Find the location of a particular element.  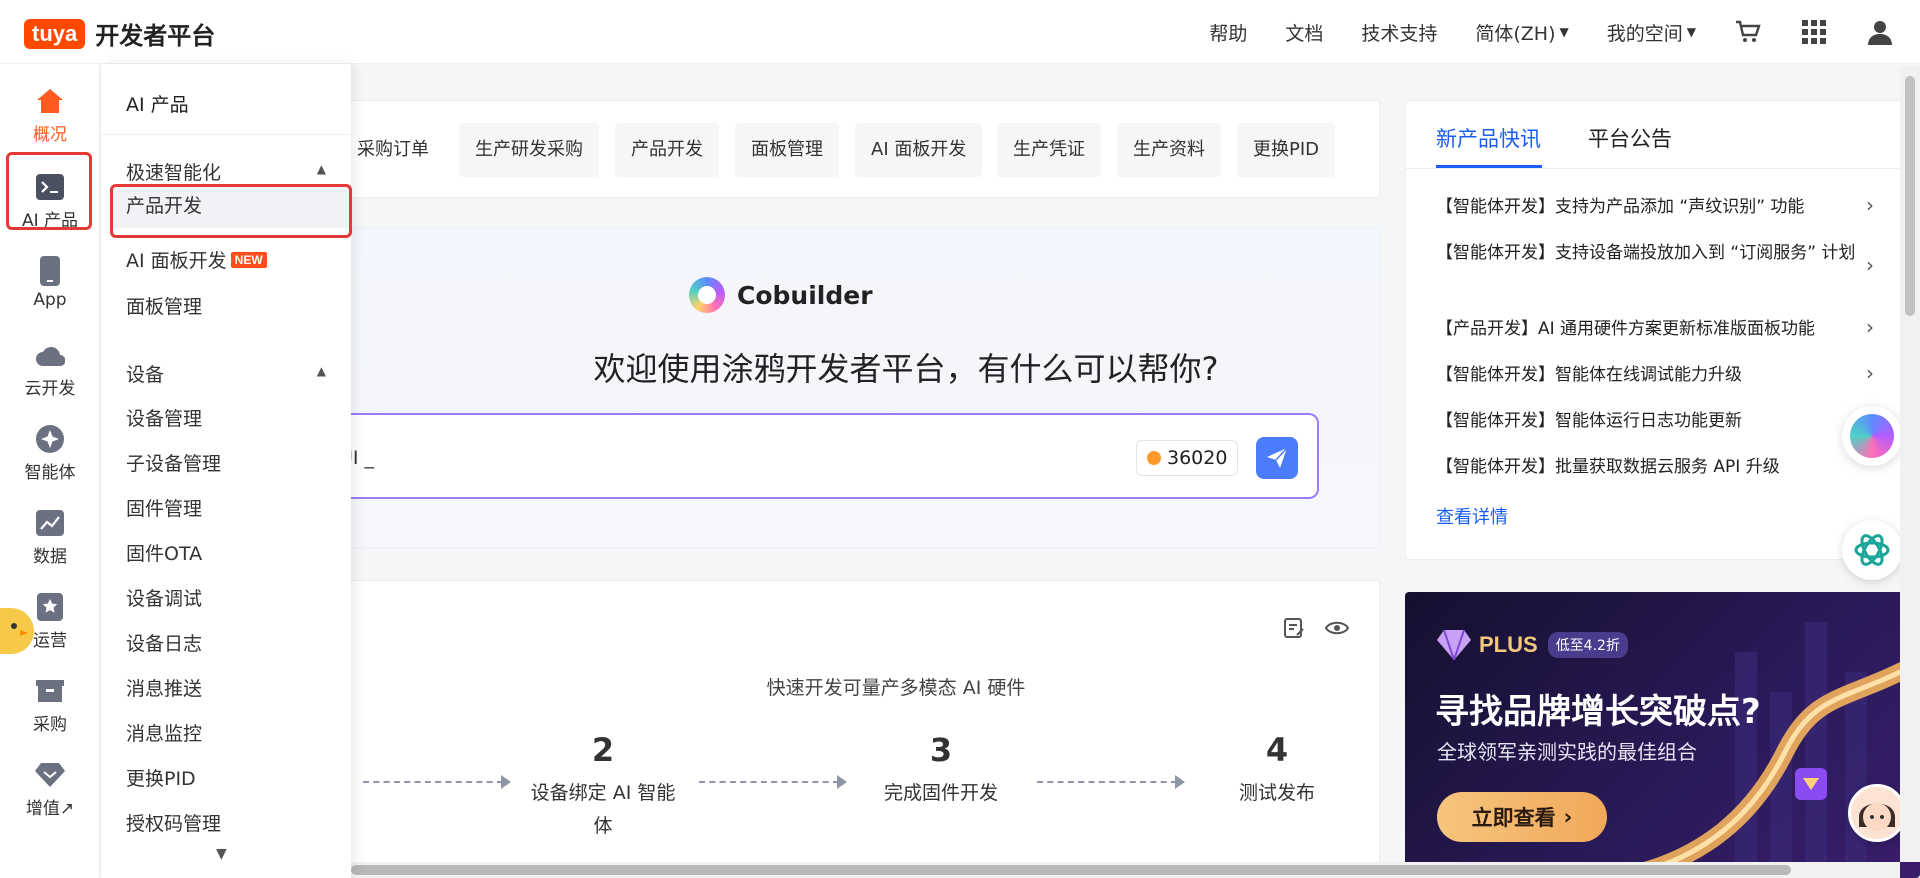

submenu-item-ai-panel-dev: AI 面板开发 NEW is located at coordinates (196, 259).